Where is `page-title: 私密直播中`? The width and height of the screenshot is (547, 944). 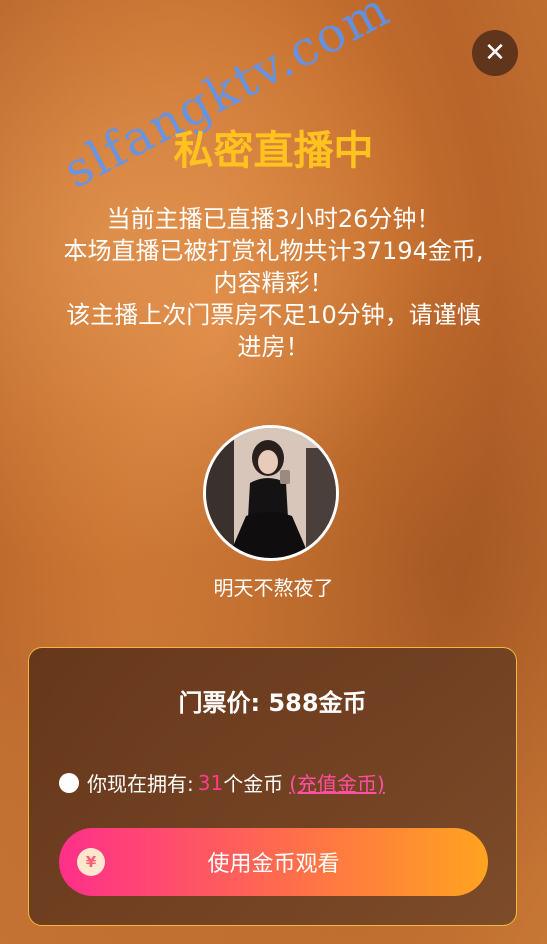
page-title: 私密直播中 is located at coordinates (273, 151).